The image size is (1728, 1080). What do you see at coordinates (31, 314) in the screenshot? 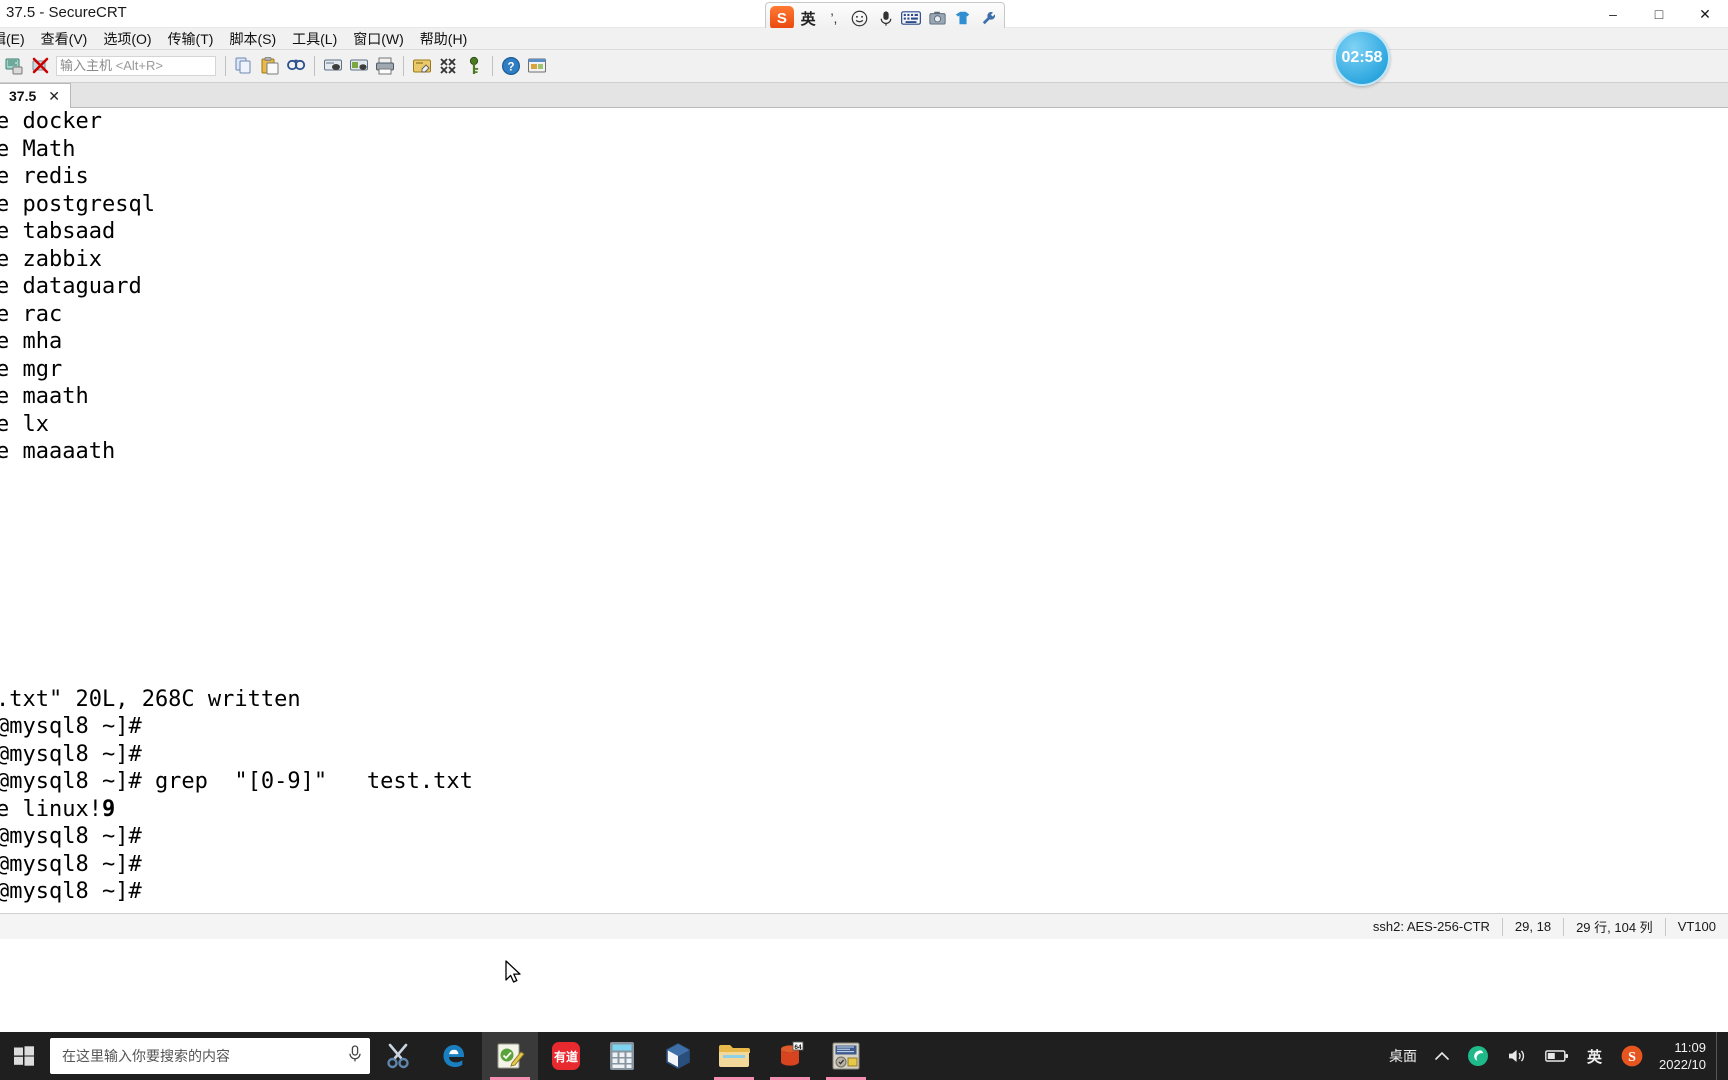
I see `terminal-line: e rac` at bounding box center [31, 314].